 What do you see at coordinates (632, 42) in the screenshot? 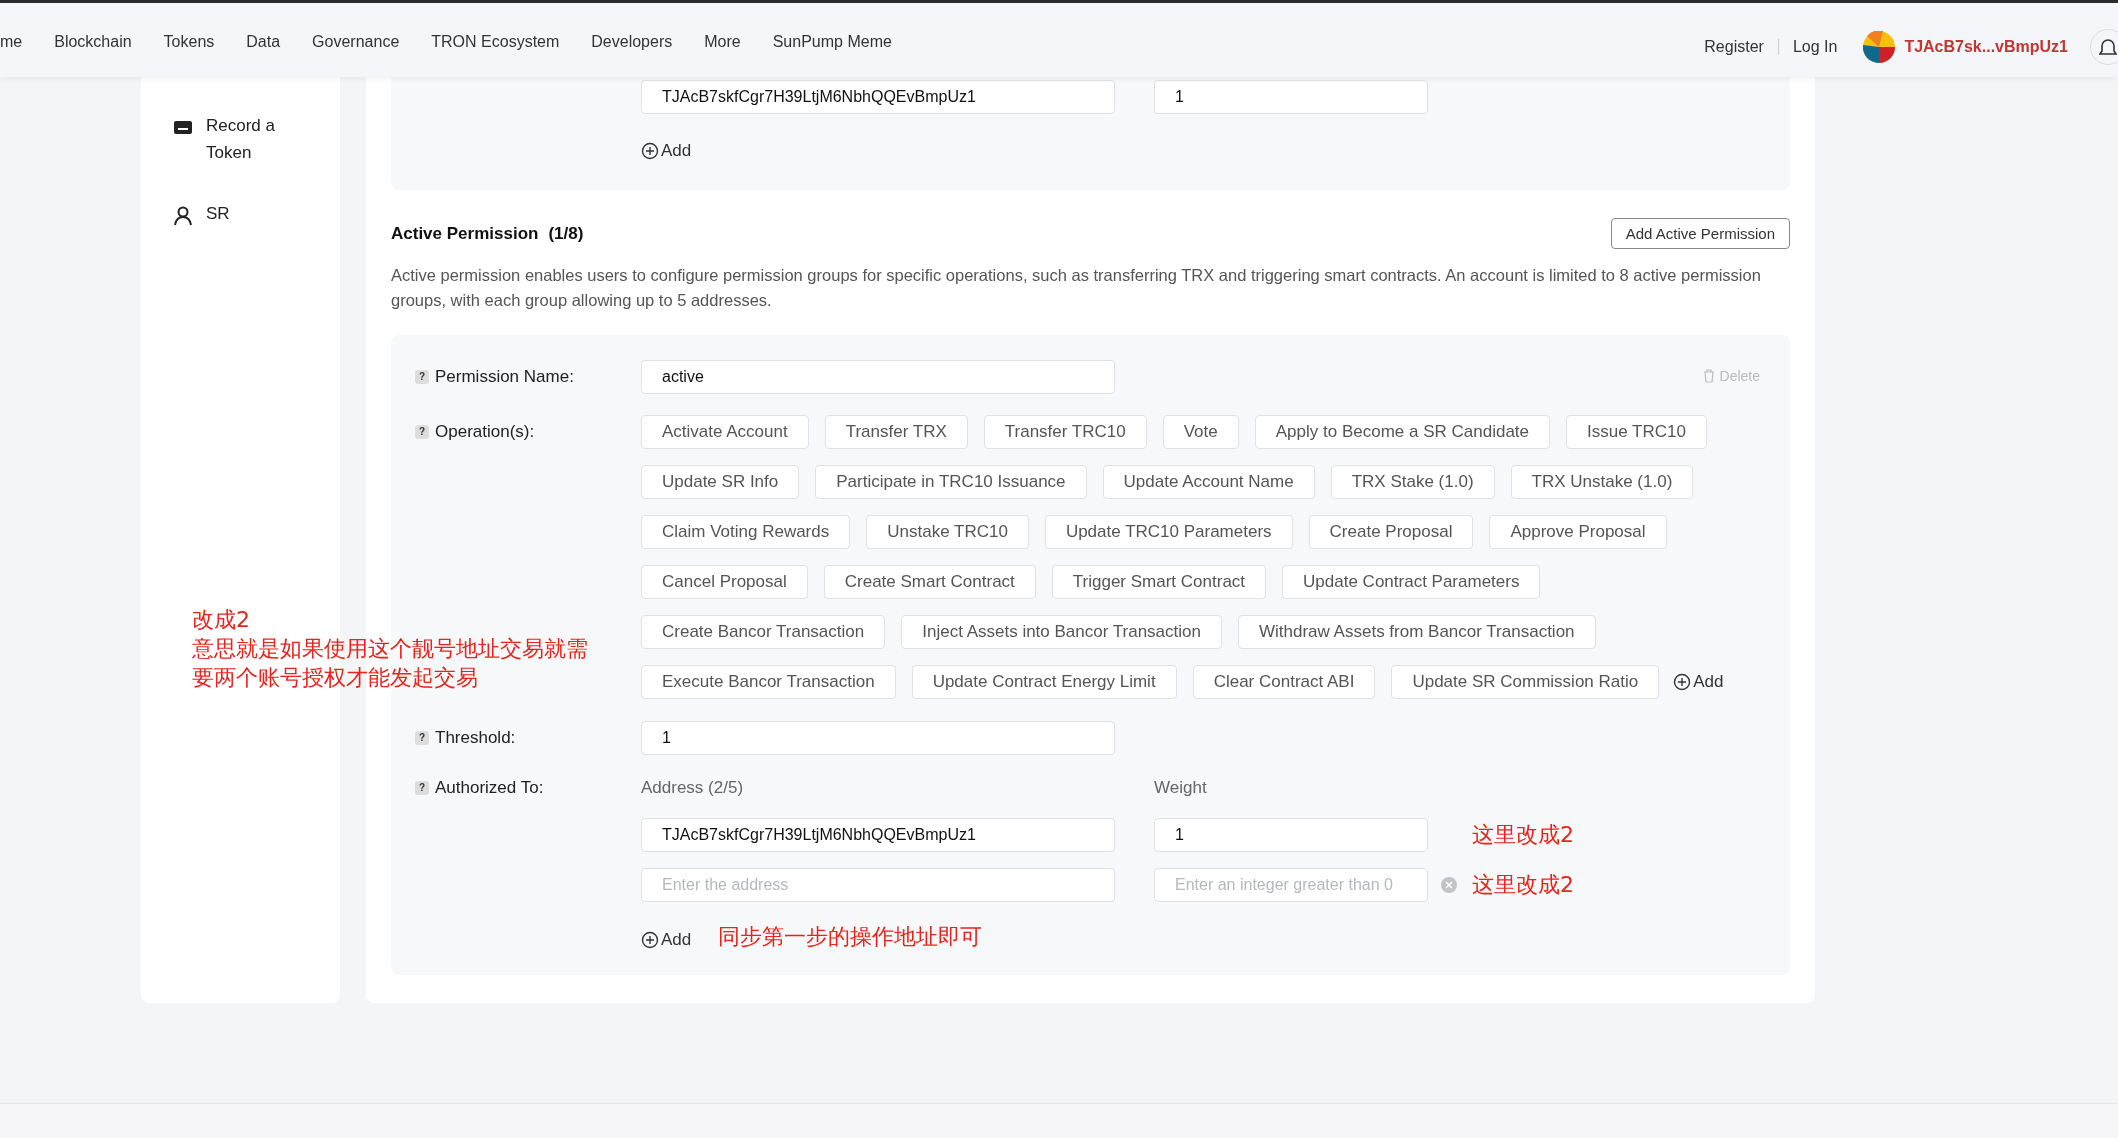
I see `nav-link: Developers` at bounding box center [632, 42].